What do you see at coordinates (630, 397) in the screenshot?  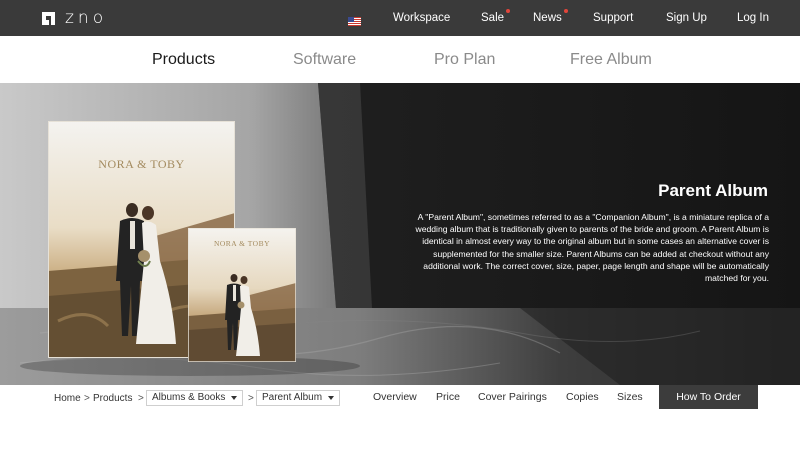 I see `anchor-sizes: Sizes` at bounding box center [630, 397].